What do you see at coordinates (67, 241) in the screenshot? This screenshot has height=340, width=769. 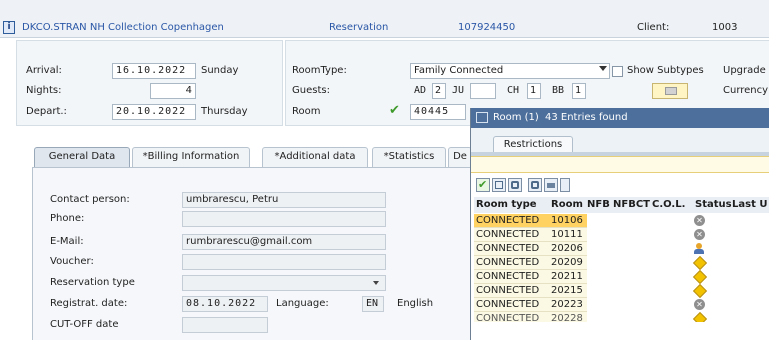 I see `email-label: E-Mail:` at bounding box center [67, 241].